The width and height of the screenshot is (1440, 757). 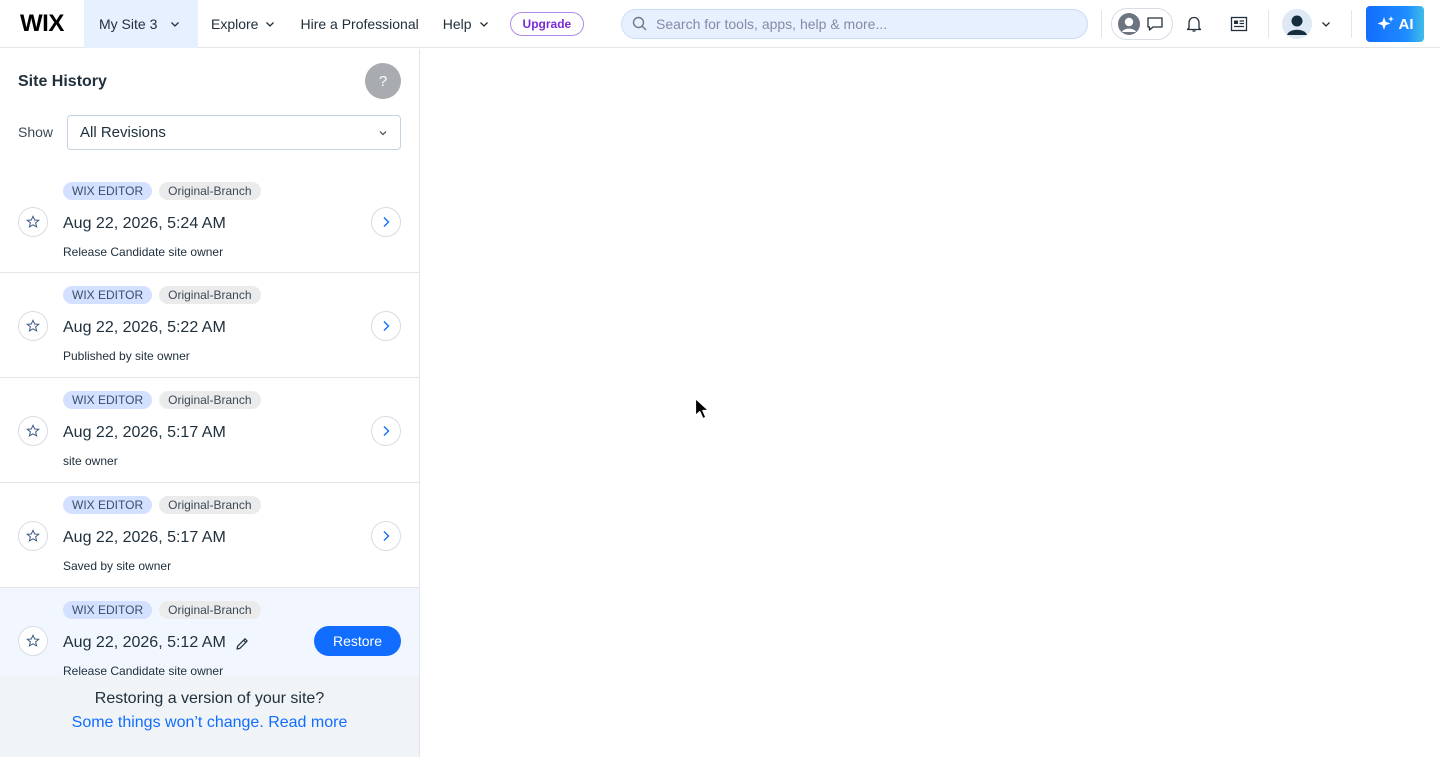 What do you see at coordinates (457, 23) in the screenshot?
I see `nav-help-label: Help` at bounding box center [457, 23].